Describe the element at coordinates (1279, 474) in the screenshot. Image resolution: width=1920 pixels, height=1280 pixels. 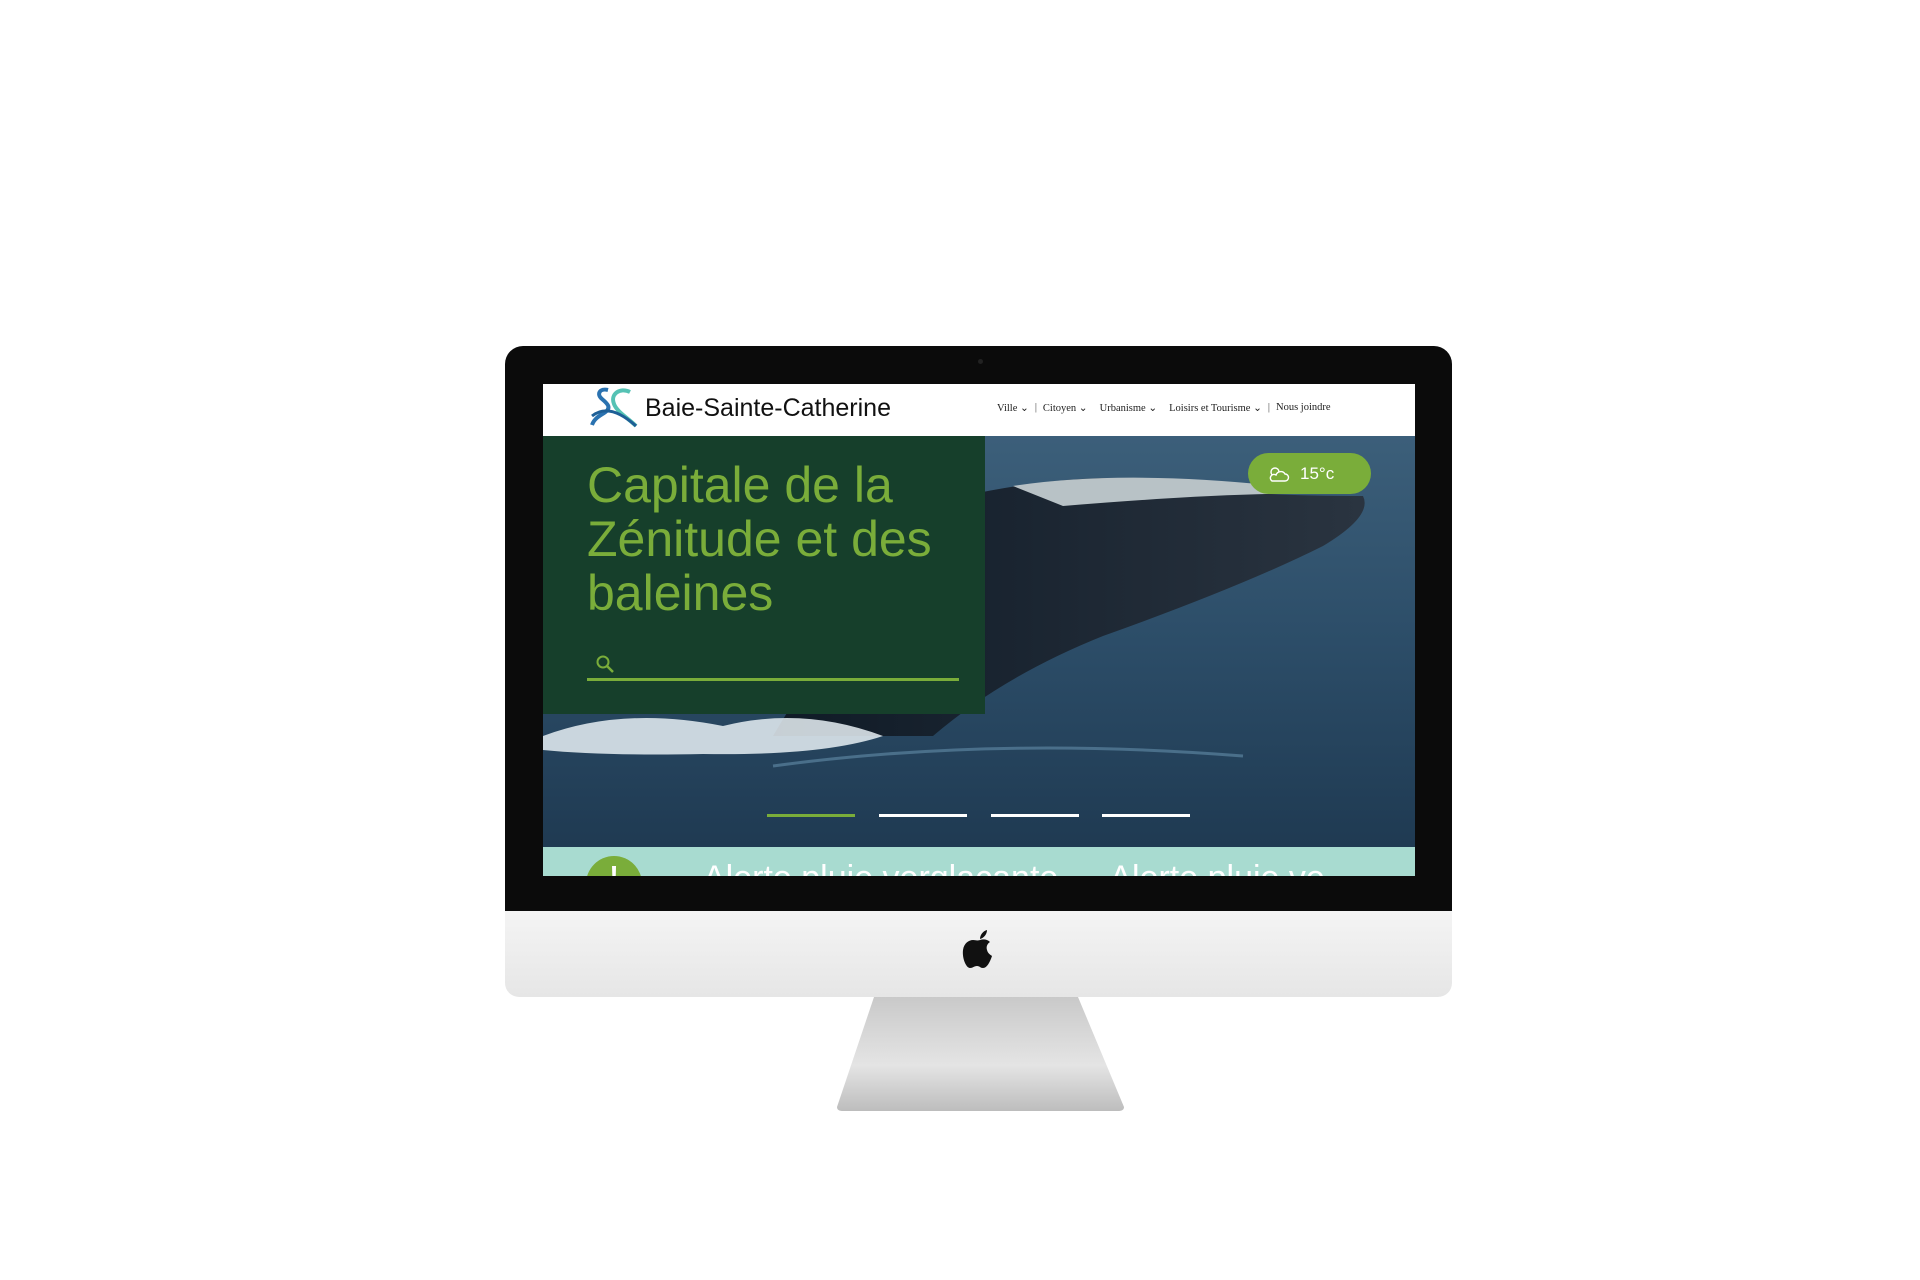
I see `partly-cloudy-icon` at that location.